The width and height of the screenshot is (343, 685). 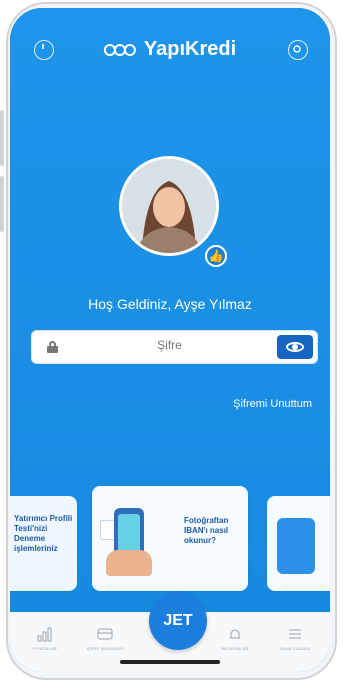 I want to click on promo-card-partial, so click(x=298, y=543).